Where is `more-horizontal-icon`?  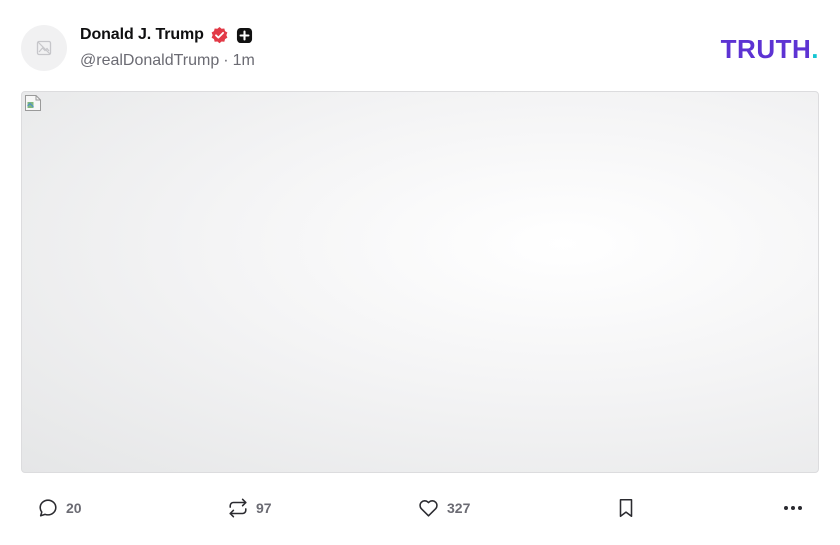
more-horizontal-icon is located at coordinates (793, 508).